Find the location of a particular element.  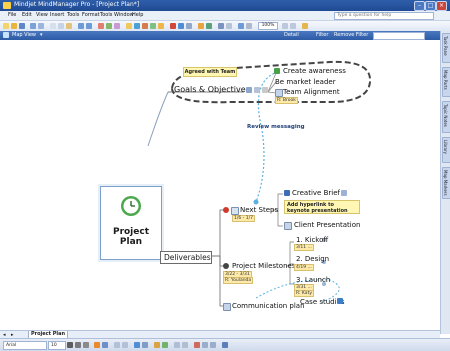

tag-icon is located at coordinates (165, 345).